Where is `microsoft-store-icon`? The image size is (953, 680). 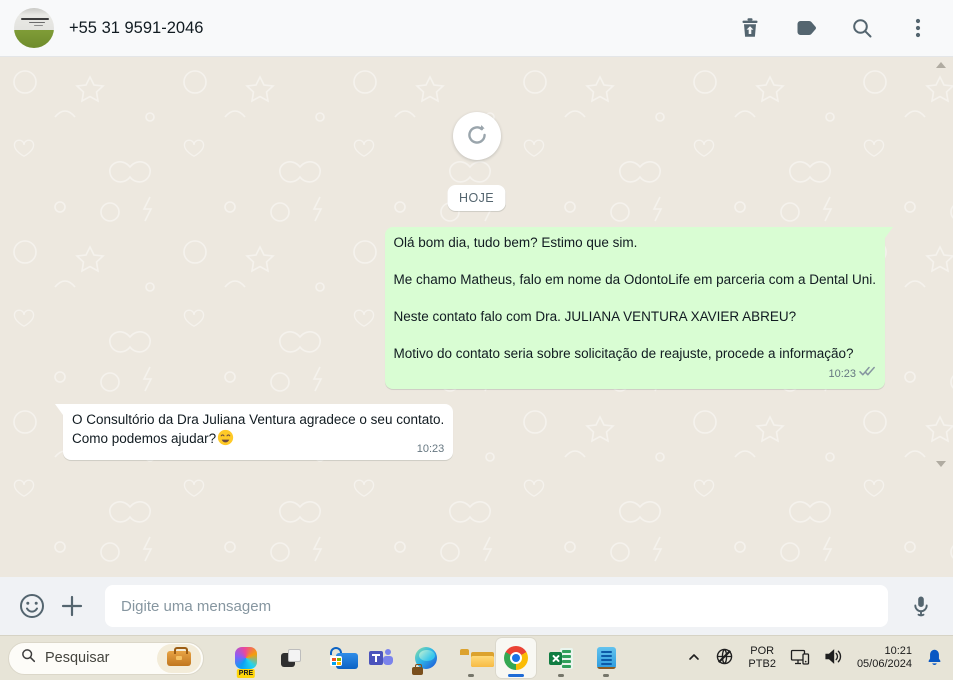 microsoft-store-icon is located at coordinates (341, 658).